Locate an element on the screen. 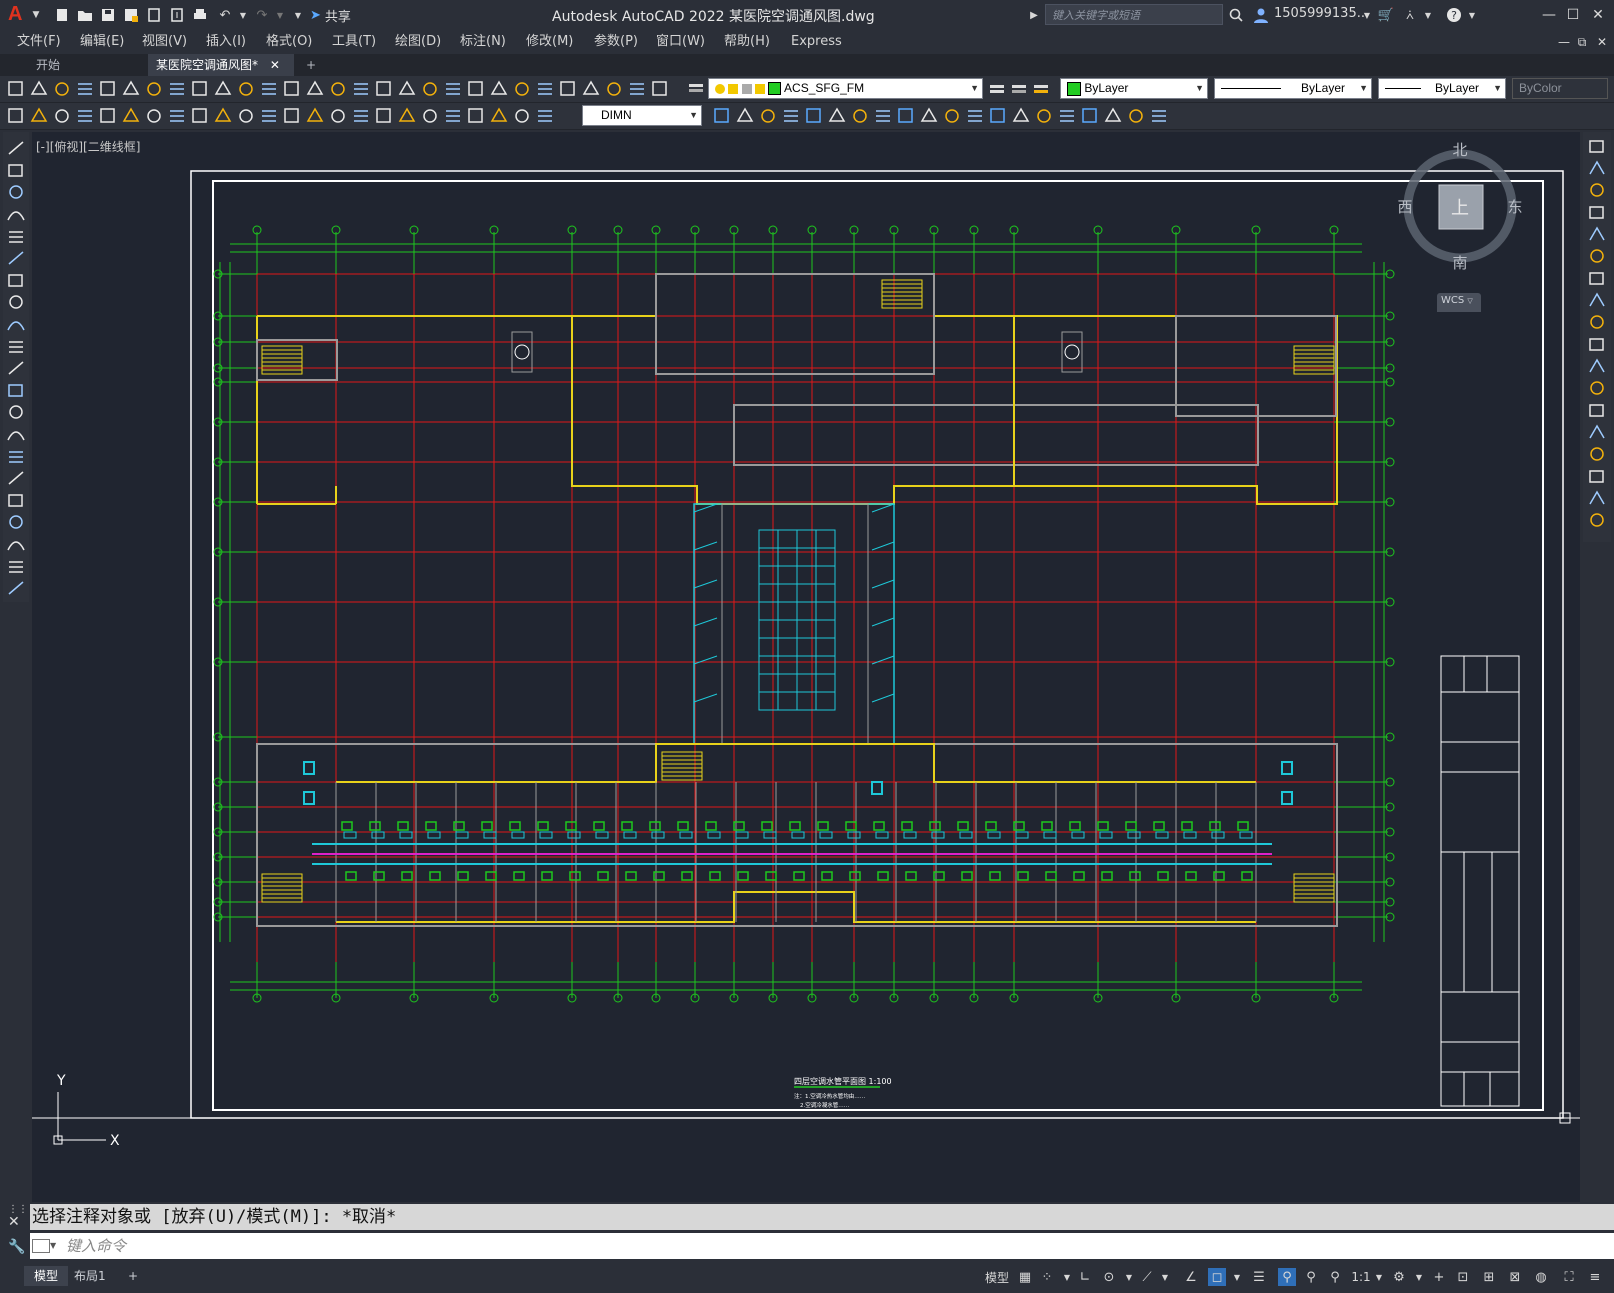 The height and width of the screenshot is (1293, 1614). object-snap-tracking-icon: ∠ is located at coordinates (1191, 1277).